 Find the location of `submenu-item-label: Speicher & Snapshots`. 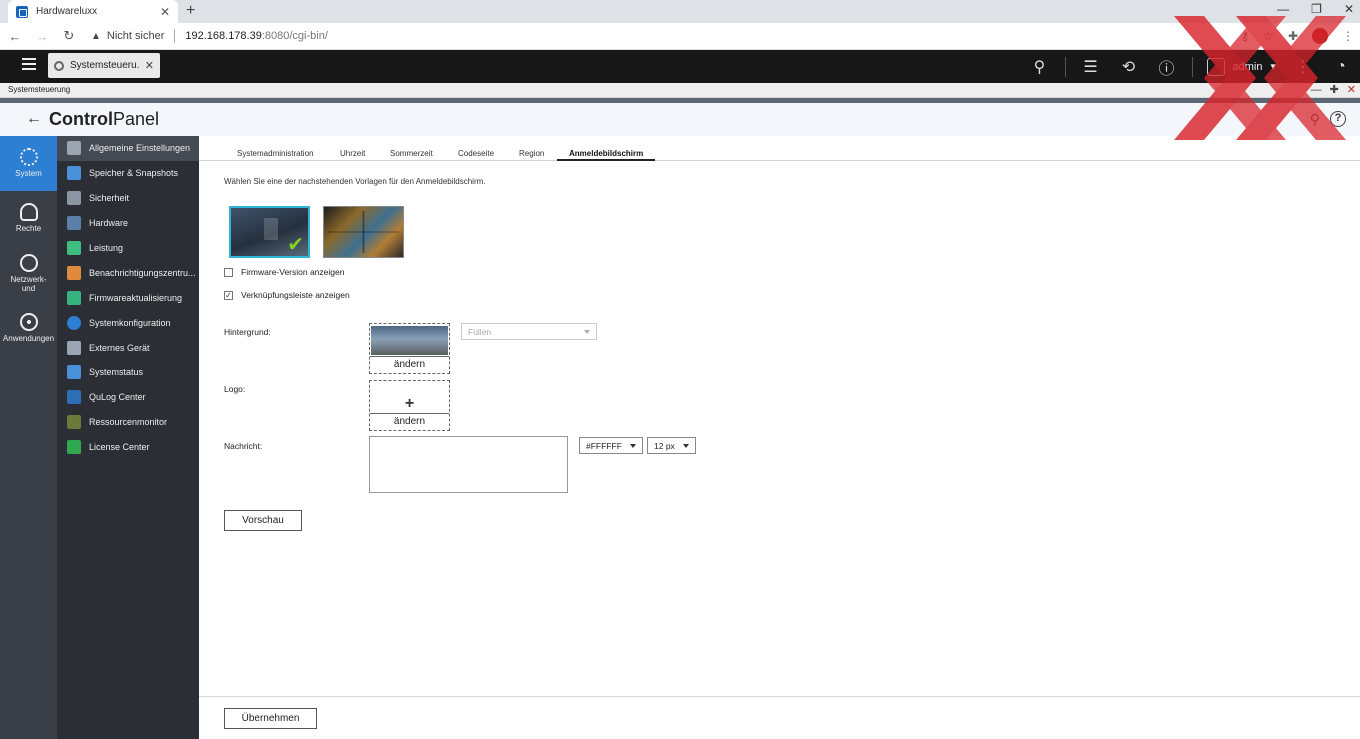

submenu-item-label: Speicher & Snapshots is located at coordinates (134, 173).